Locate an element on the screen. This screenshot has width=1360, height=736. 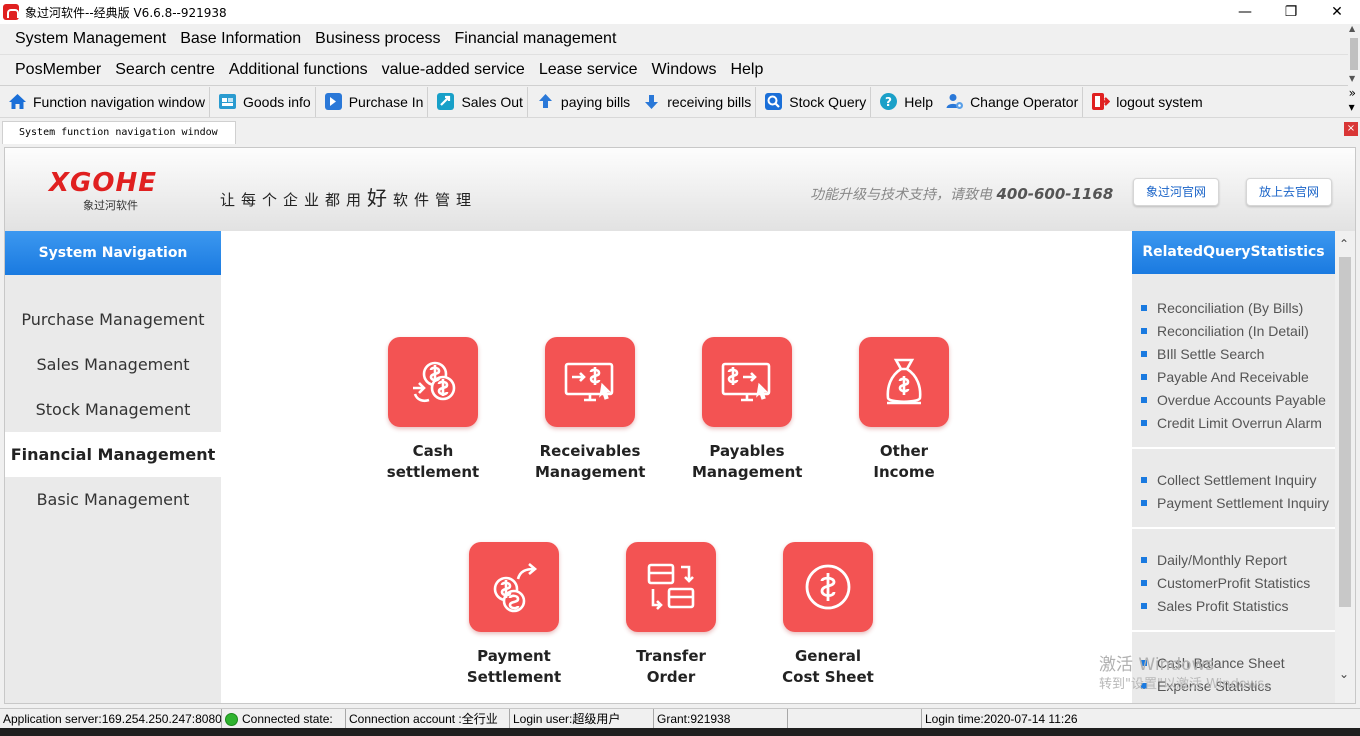
toolbar-label: Help is located at coordinates (919, 101).